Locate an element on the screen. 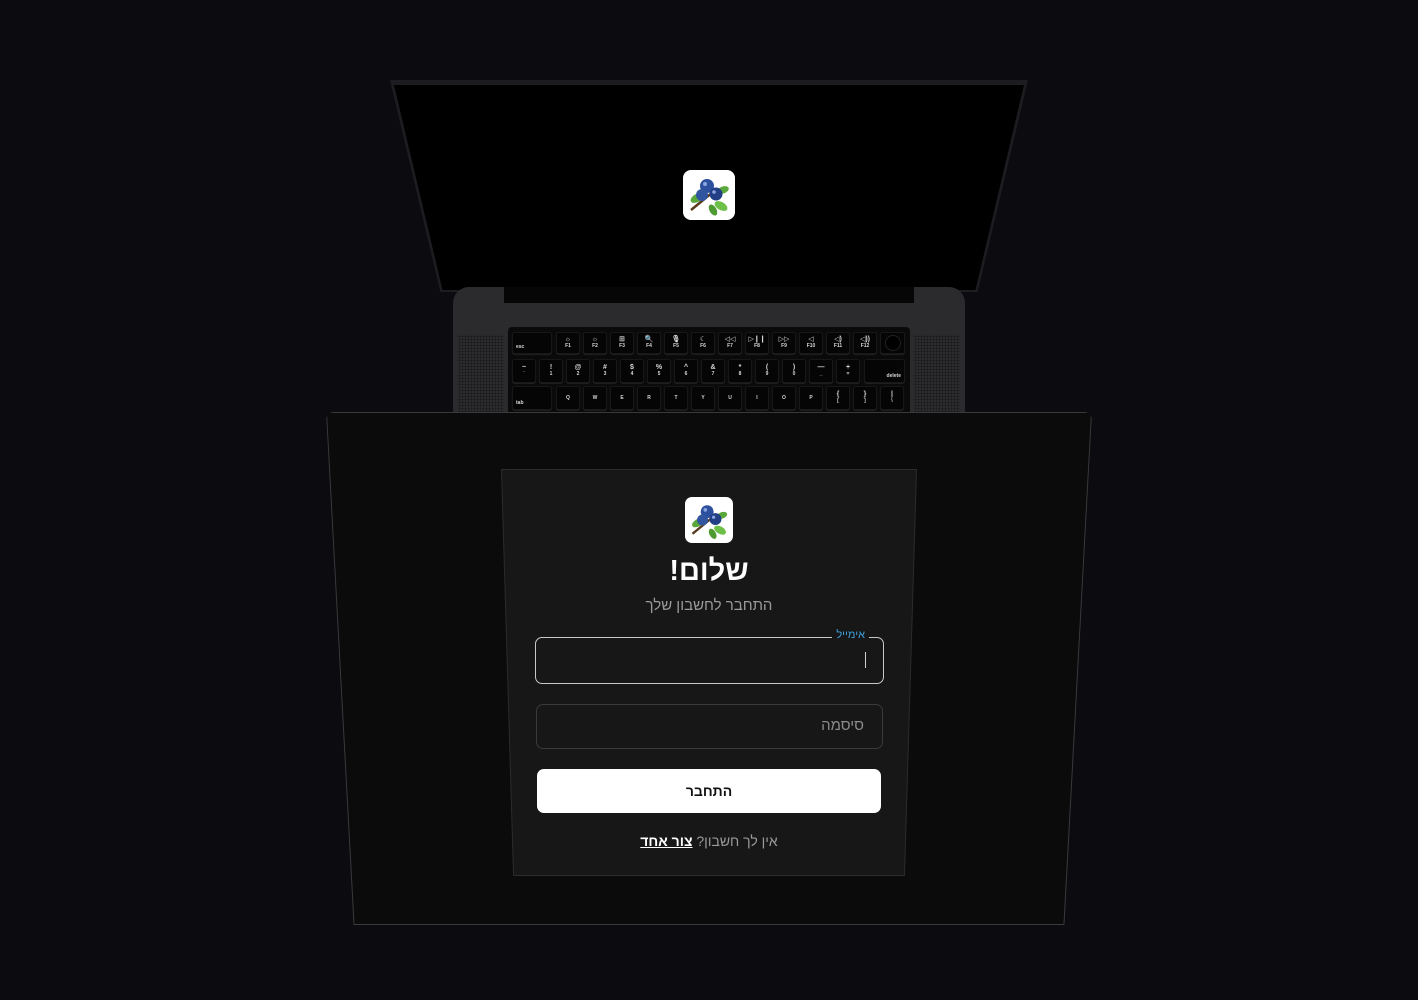  key-_: — _ is located at coordinates (821, 371).